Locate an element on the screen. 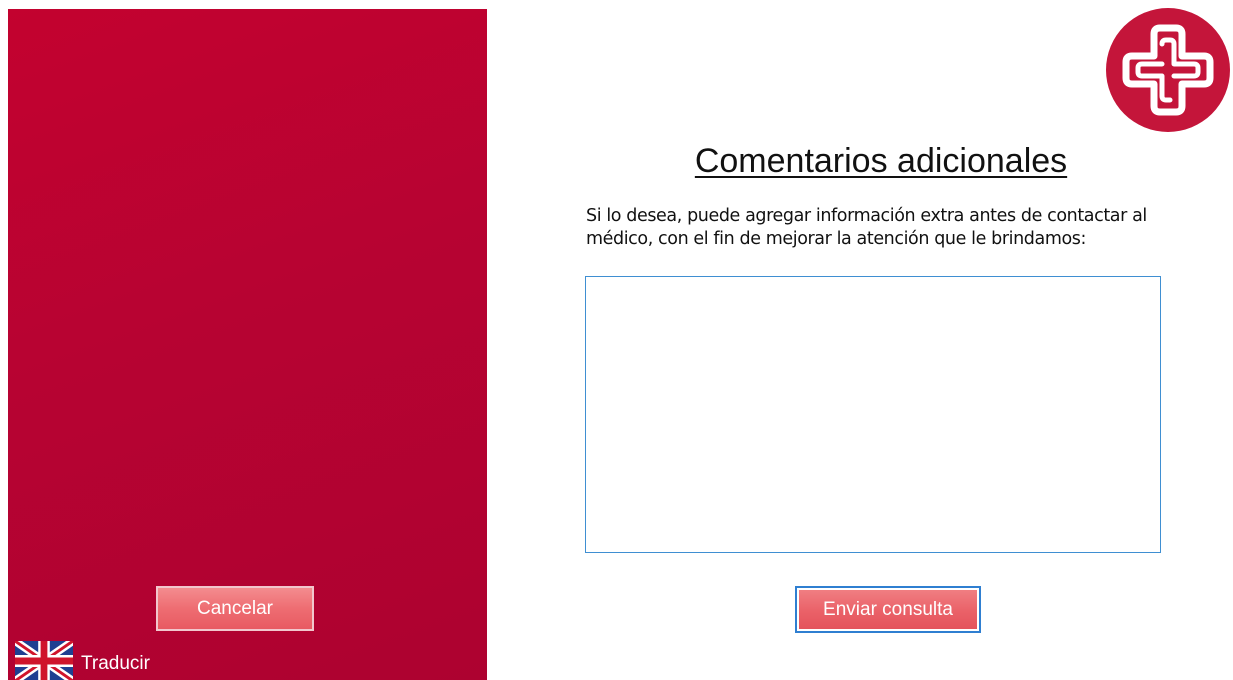 The width and height of the screenshot is (1233, 680). translate-button: Traducir is located at coordinates (82, 660).